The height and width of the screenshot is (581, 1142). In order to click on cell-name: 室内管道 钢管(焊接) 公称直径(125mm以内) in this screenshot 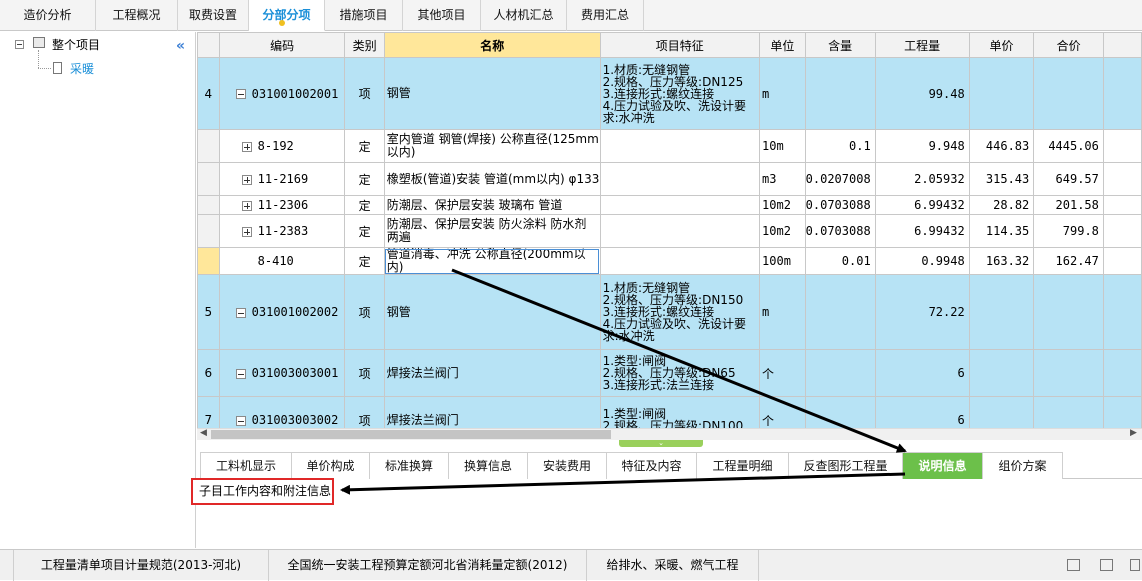, I will do `click(492, 146)`.